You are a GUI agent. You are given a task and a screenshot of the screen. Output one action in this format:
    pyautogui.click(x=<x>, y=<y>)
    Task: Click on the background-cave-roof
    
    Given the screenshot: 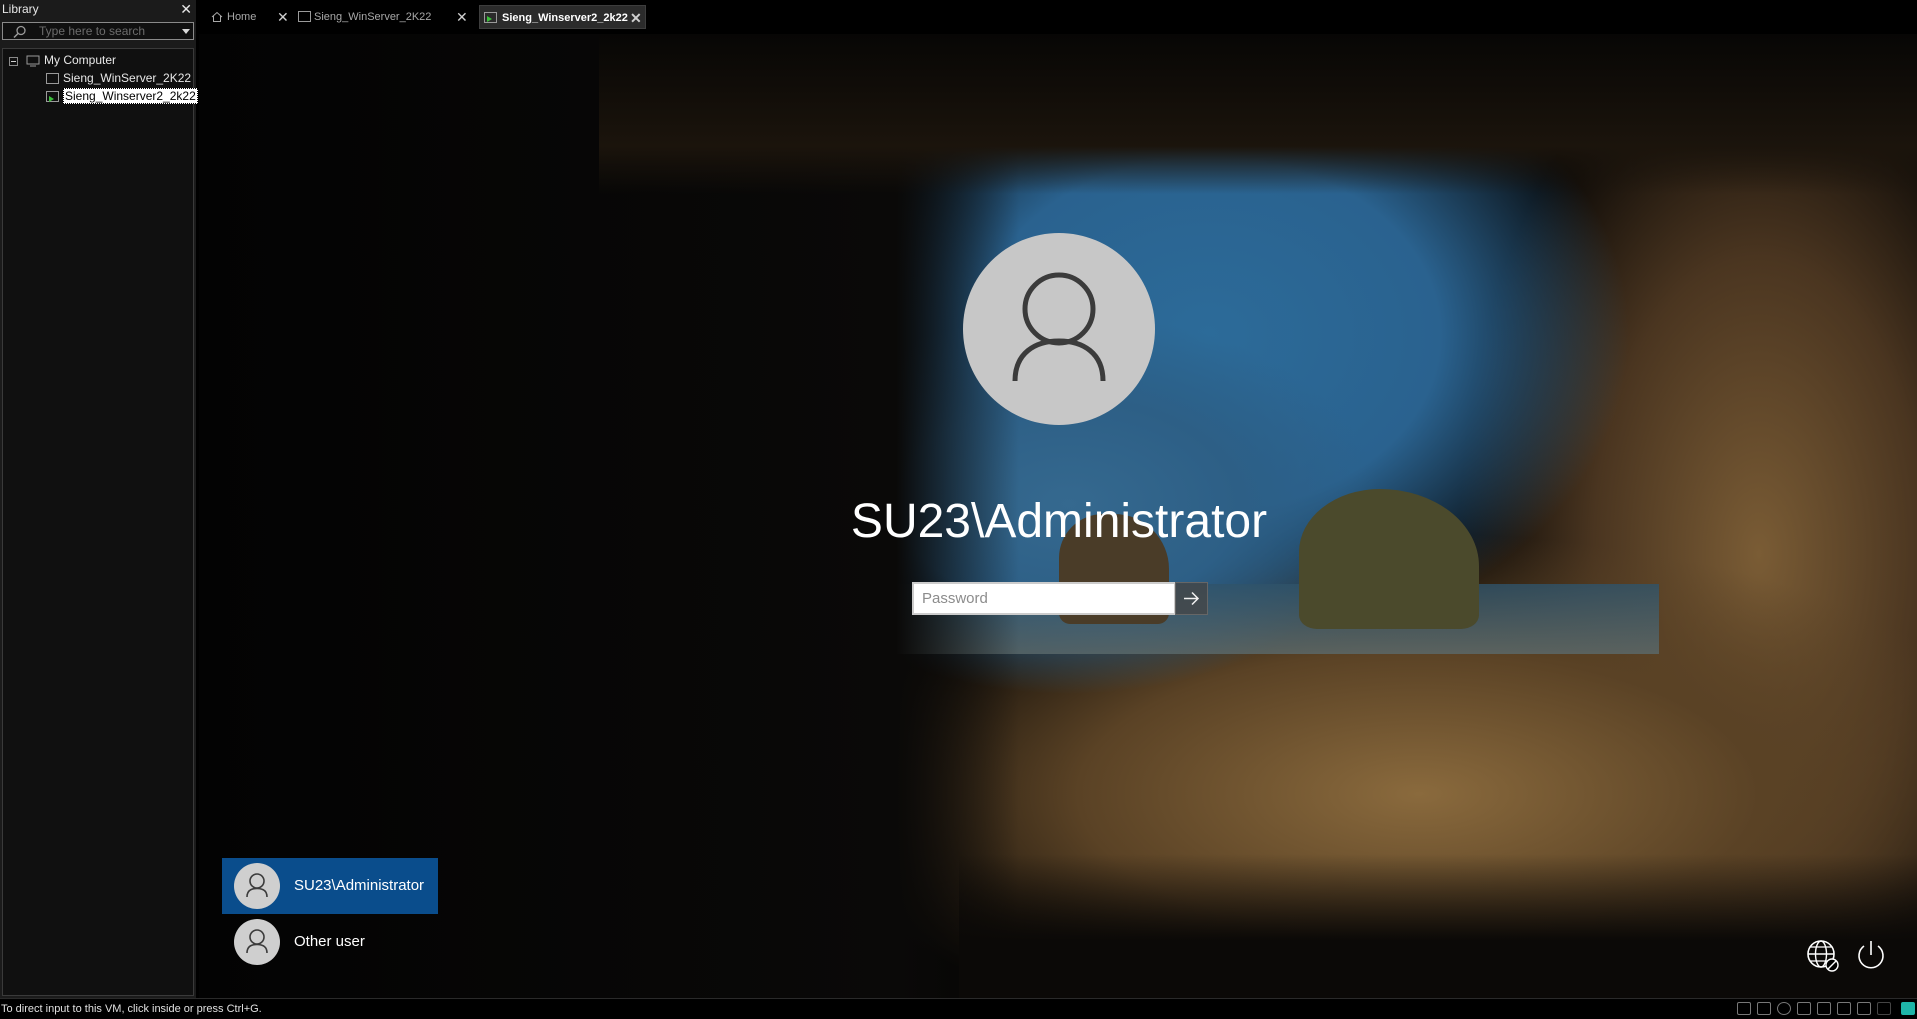 What is the action you would take?
    pyautogui.click(x=1258, y=114)
    